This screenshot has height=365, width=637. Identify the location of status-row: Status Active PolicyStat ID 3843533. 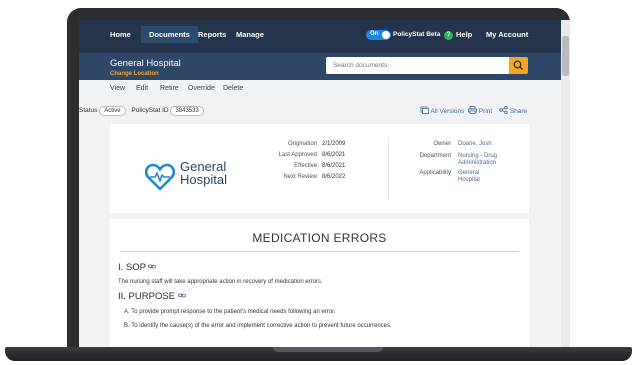
(143, 111).